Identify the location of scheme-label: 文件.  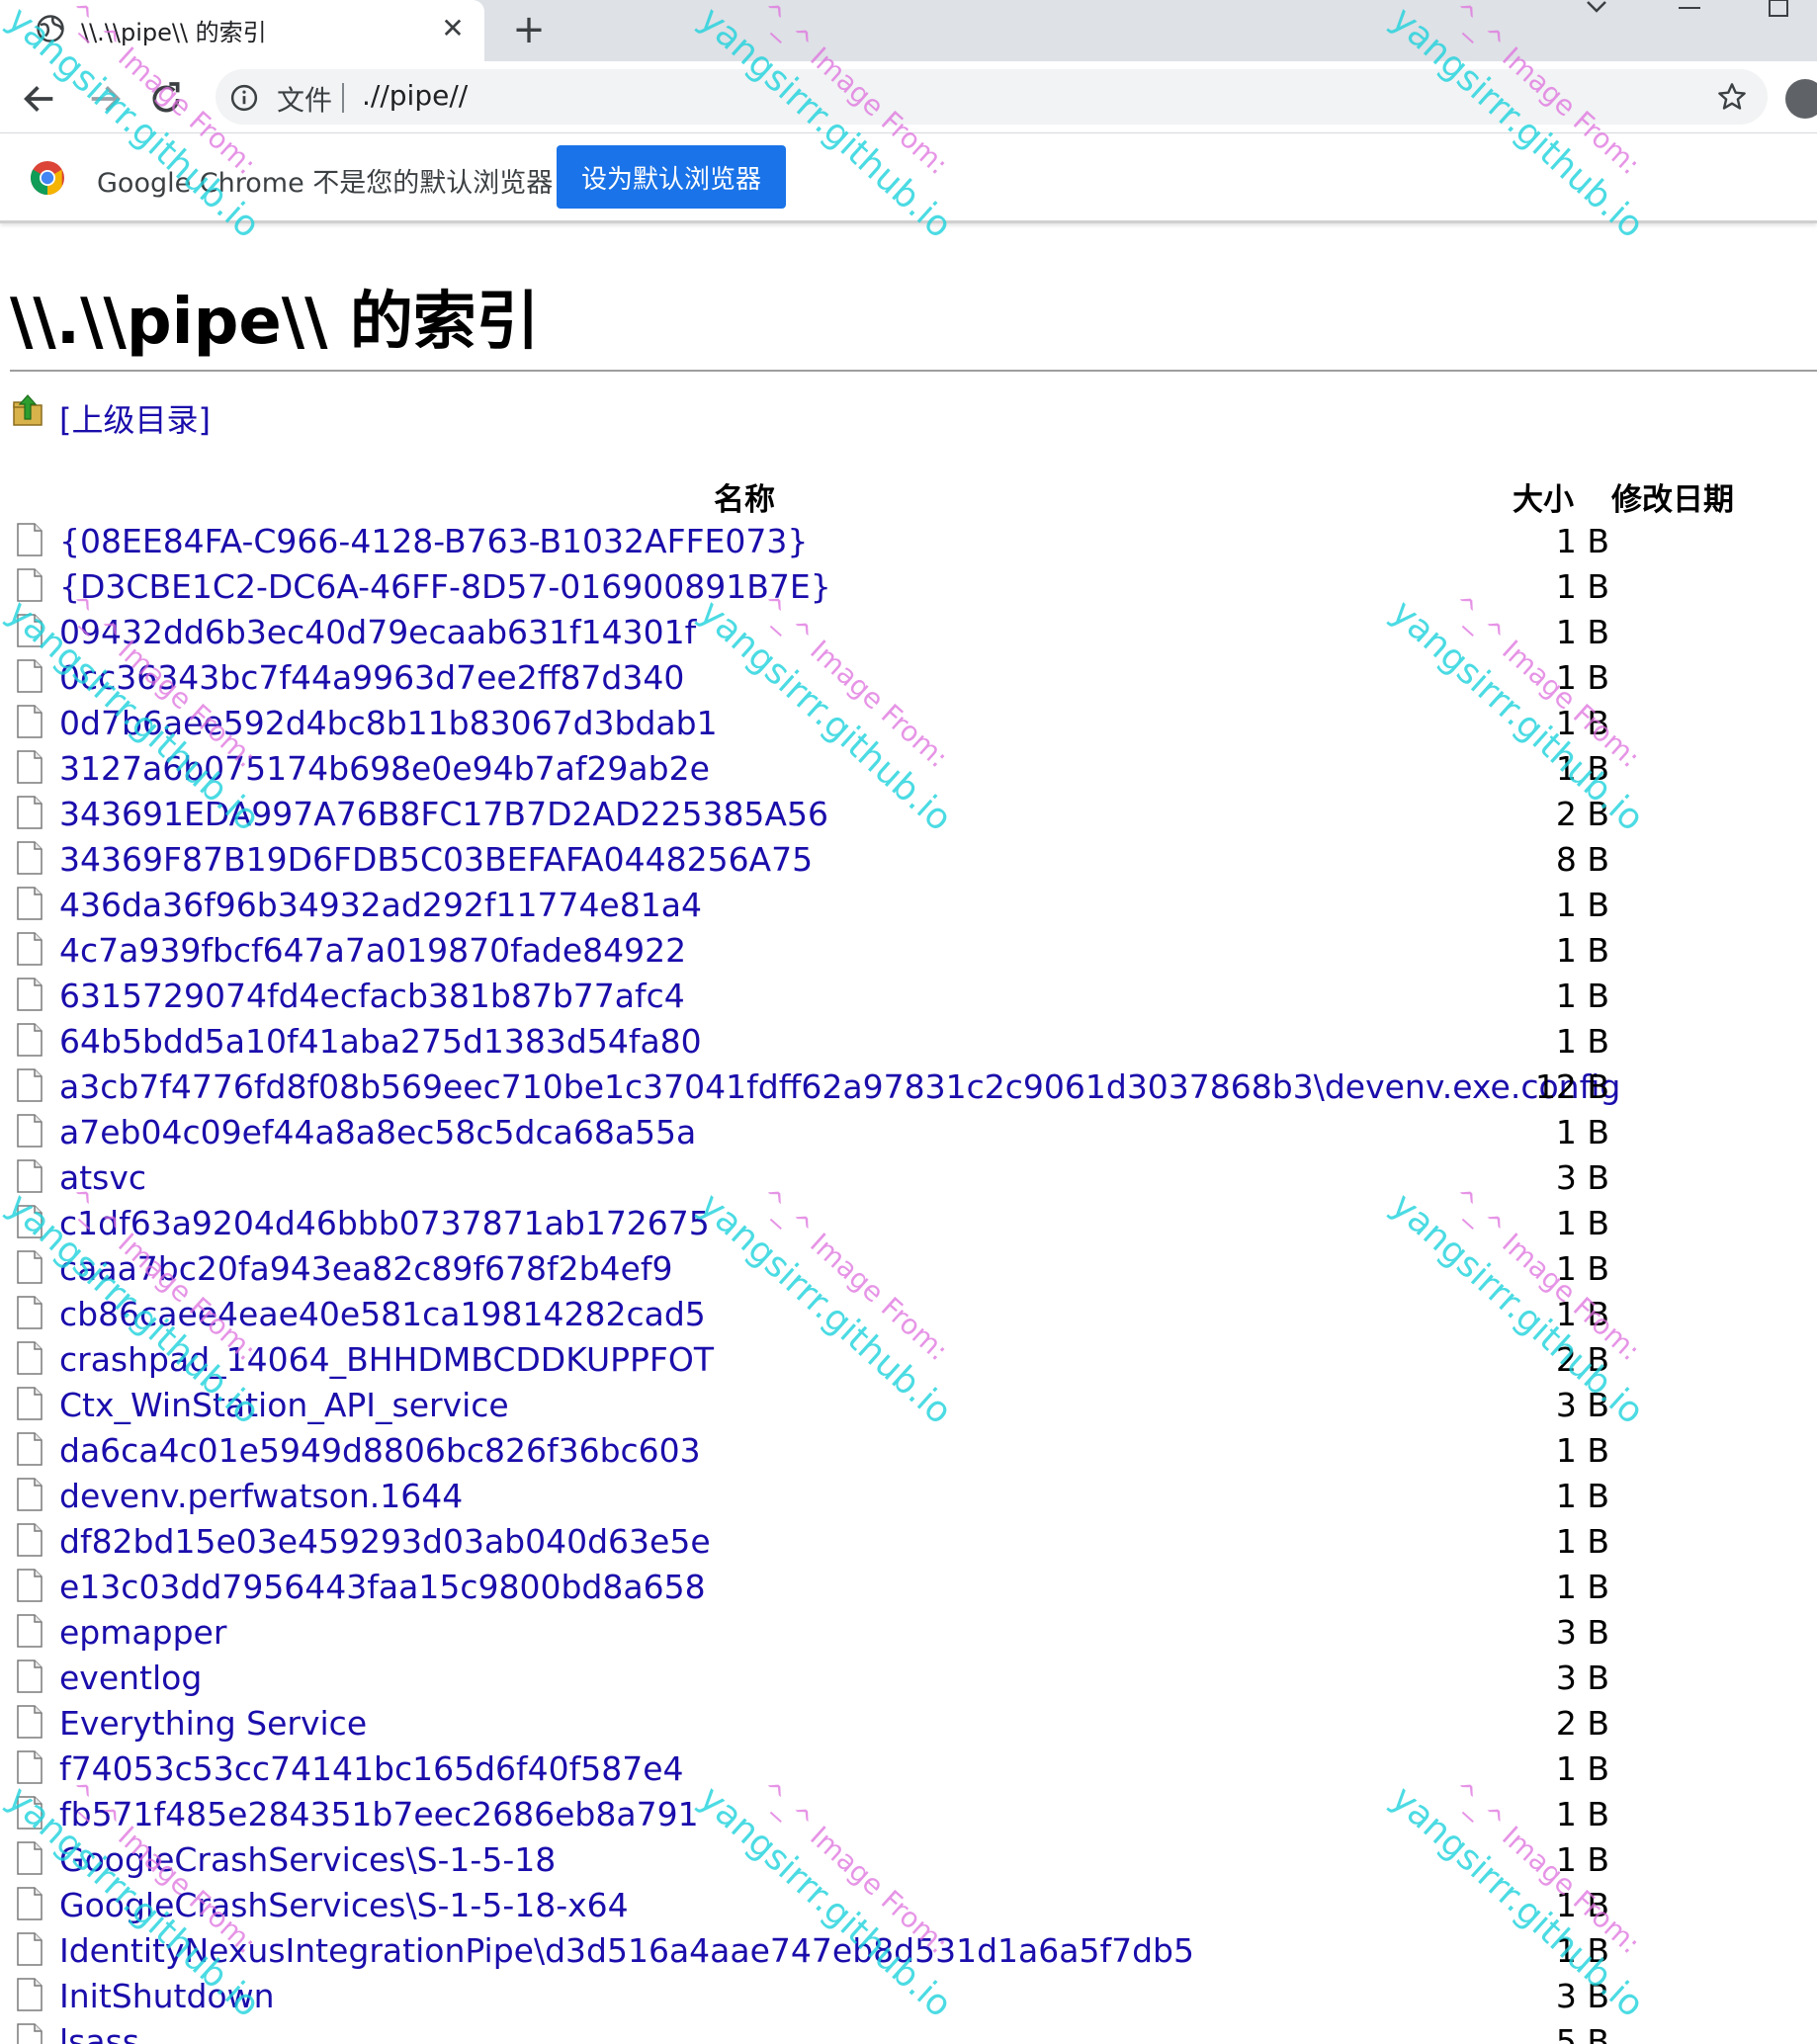
(305, 100).